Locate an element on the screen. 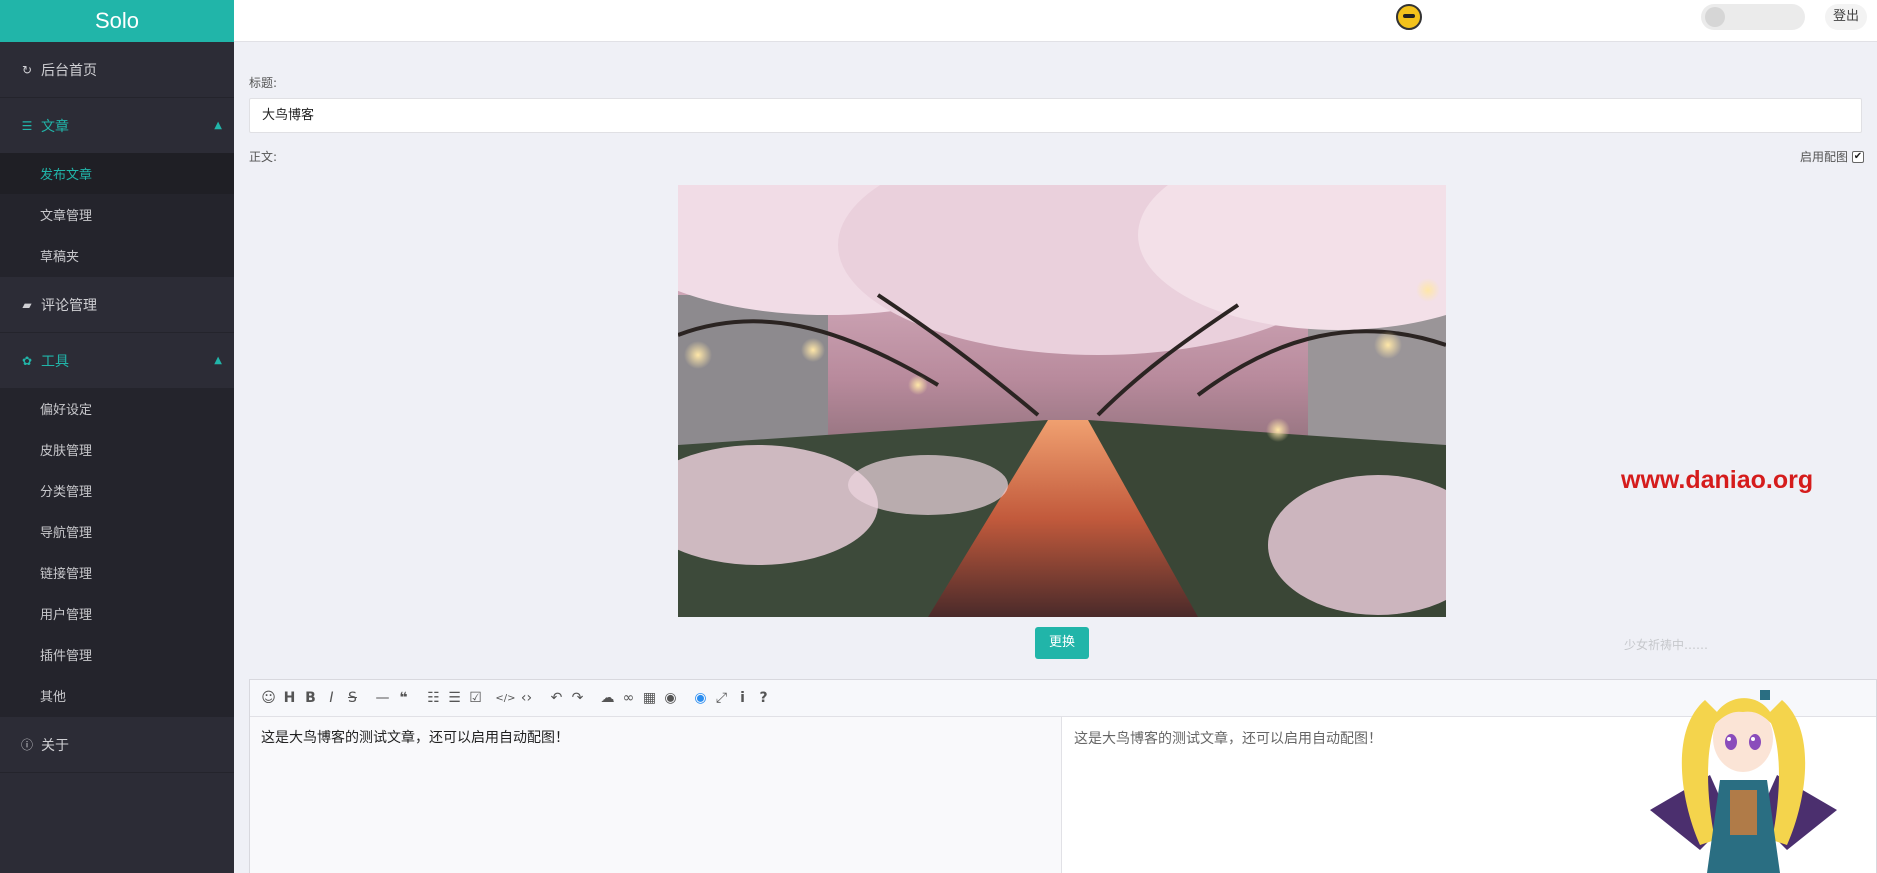 This screenshot has height=873, width=1877. table-icon: ▦ is located at coordinates (649, 698).